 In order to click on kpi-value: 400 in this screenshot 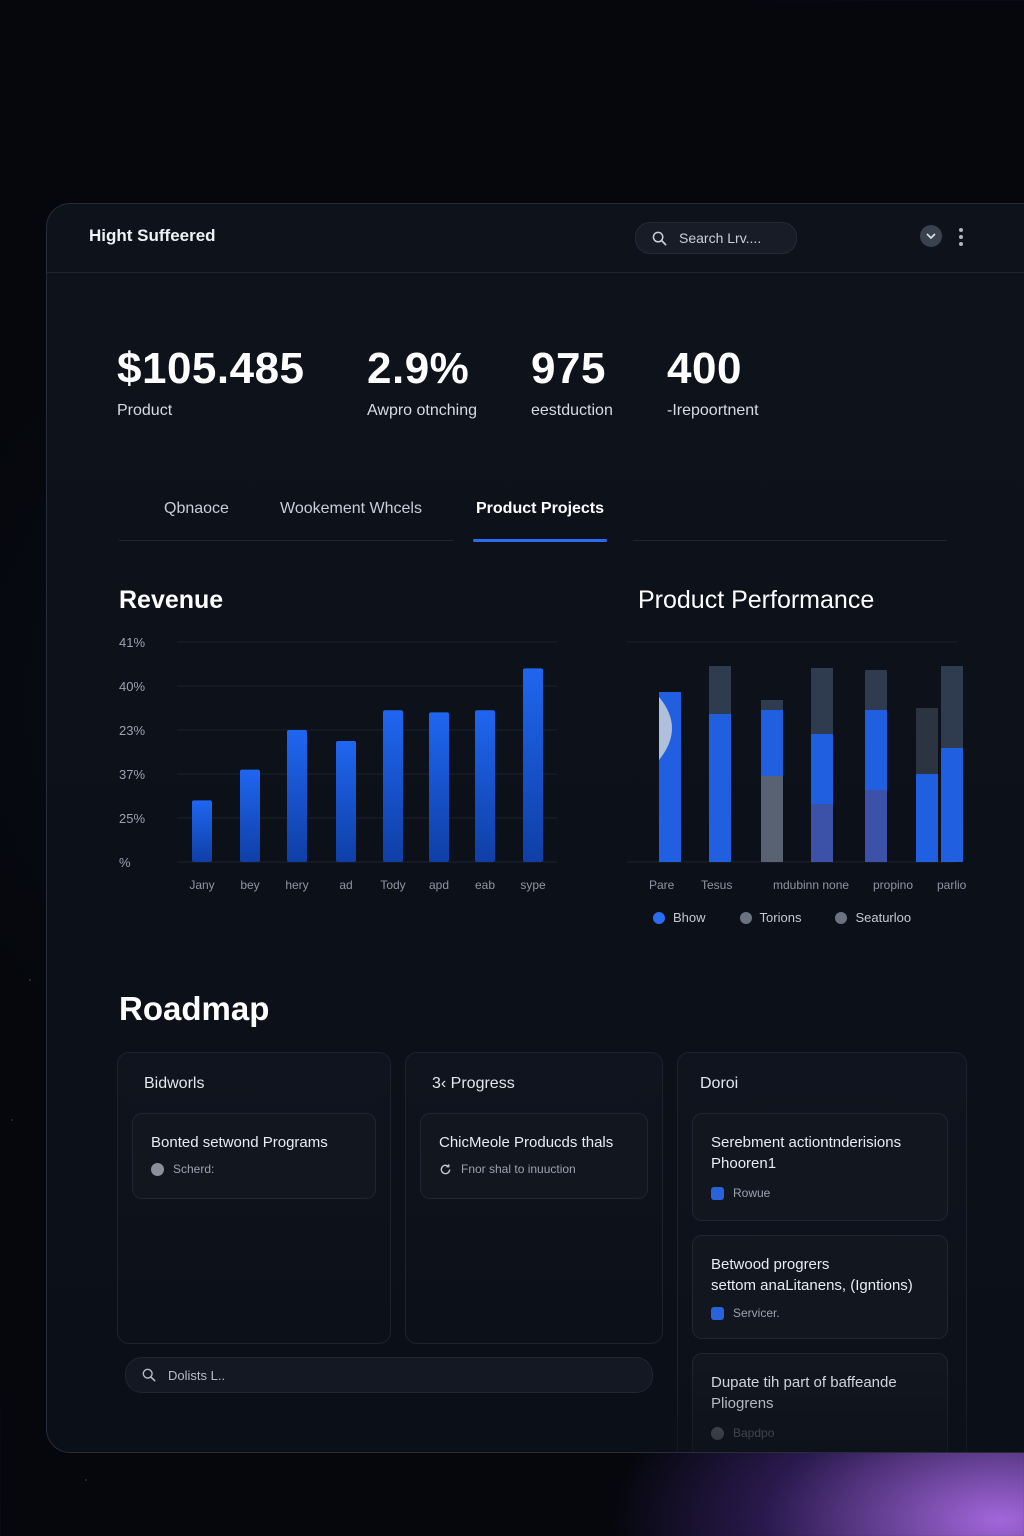, I will do `click(704, 368)`.